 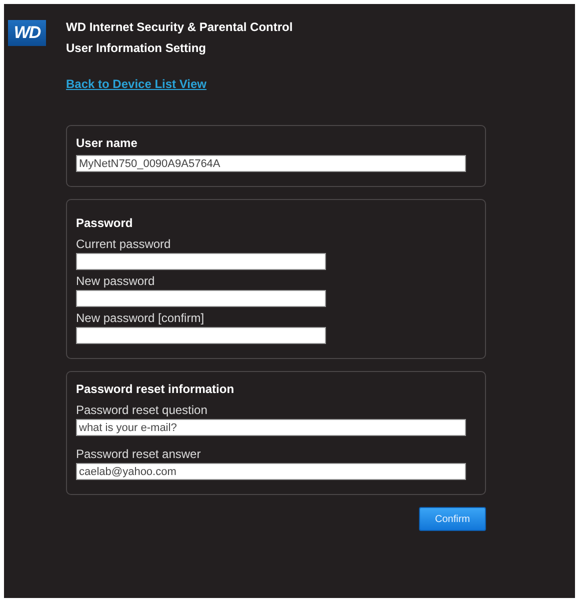 I want to click on section-title: User name, so click(x=107, y=143).